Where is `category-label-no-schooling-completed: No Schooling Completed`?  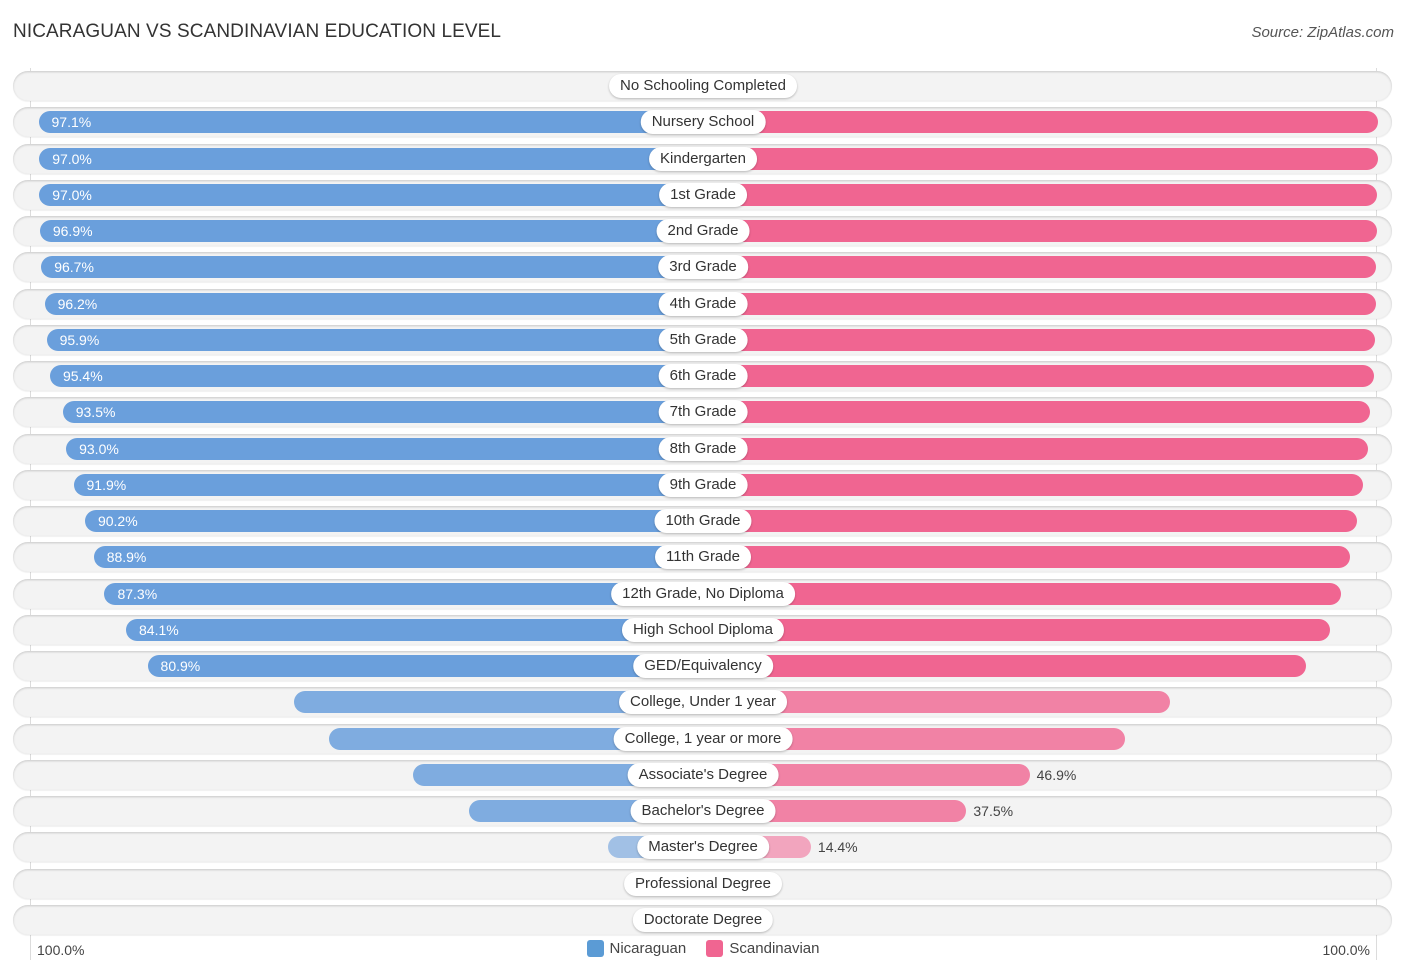 category-label-no-schooling-completed: No Schooling Completed is located at coordinates (703, 86).